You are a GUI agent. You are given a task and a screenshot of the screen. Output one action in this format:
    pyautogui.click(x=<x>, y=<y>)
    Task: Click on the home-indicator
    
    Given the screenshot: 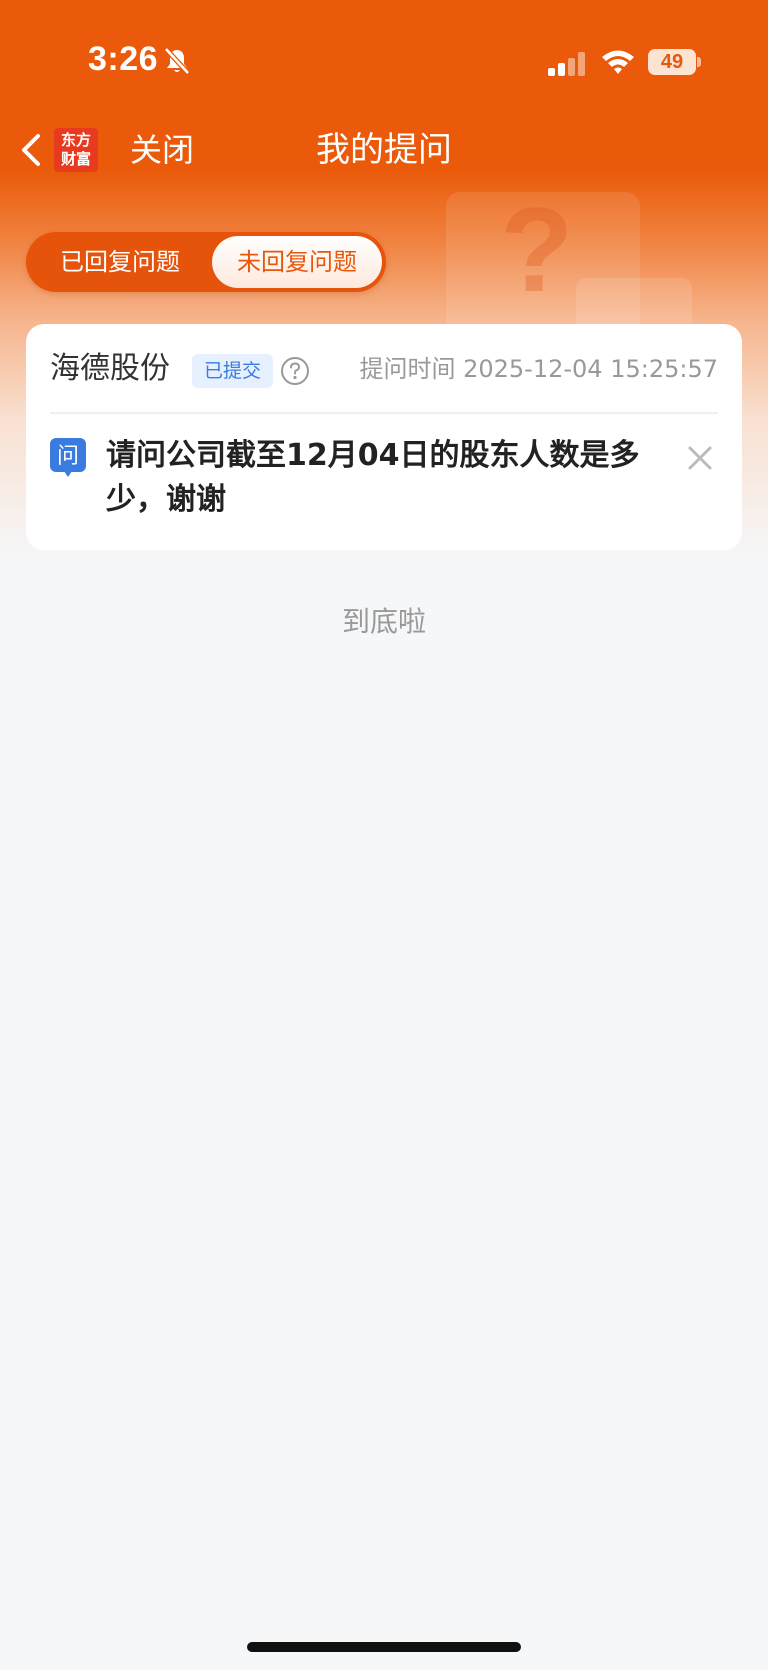 What is the action you would take?
    pyautogui.click(x=384, y=1647)
    